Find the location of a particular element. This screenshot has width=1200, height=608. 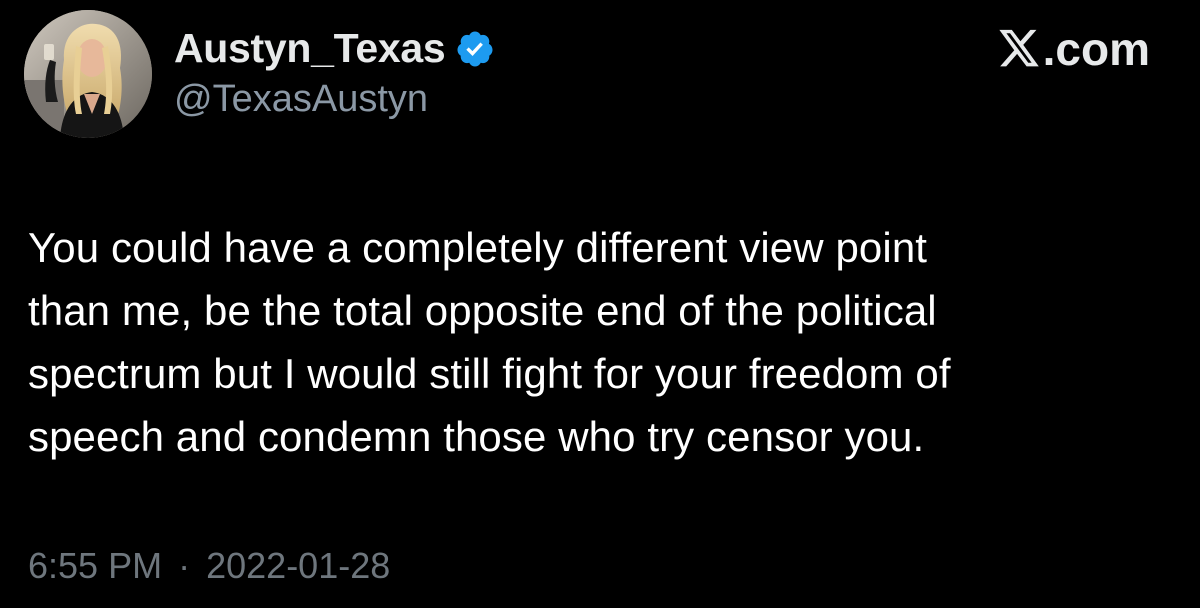

verified-badge-icon is located at coordinates (475, 49).